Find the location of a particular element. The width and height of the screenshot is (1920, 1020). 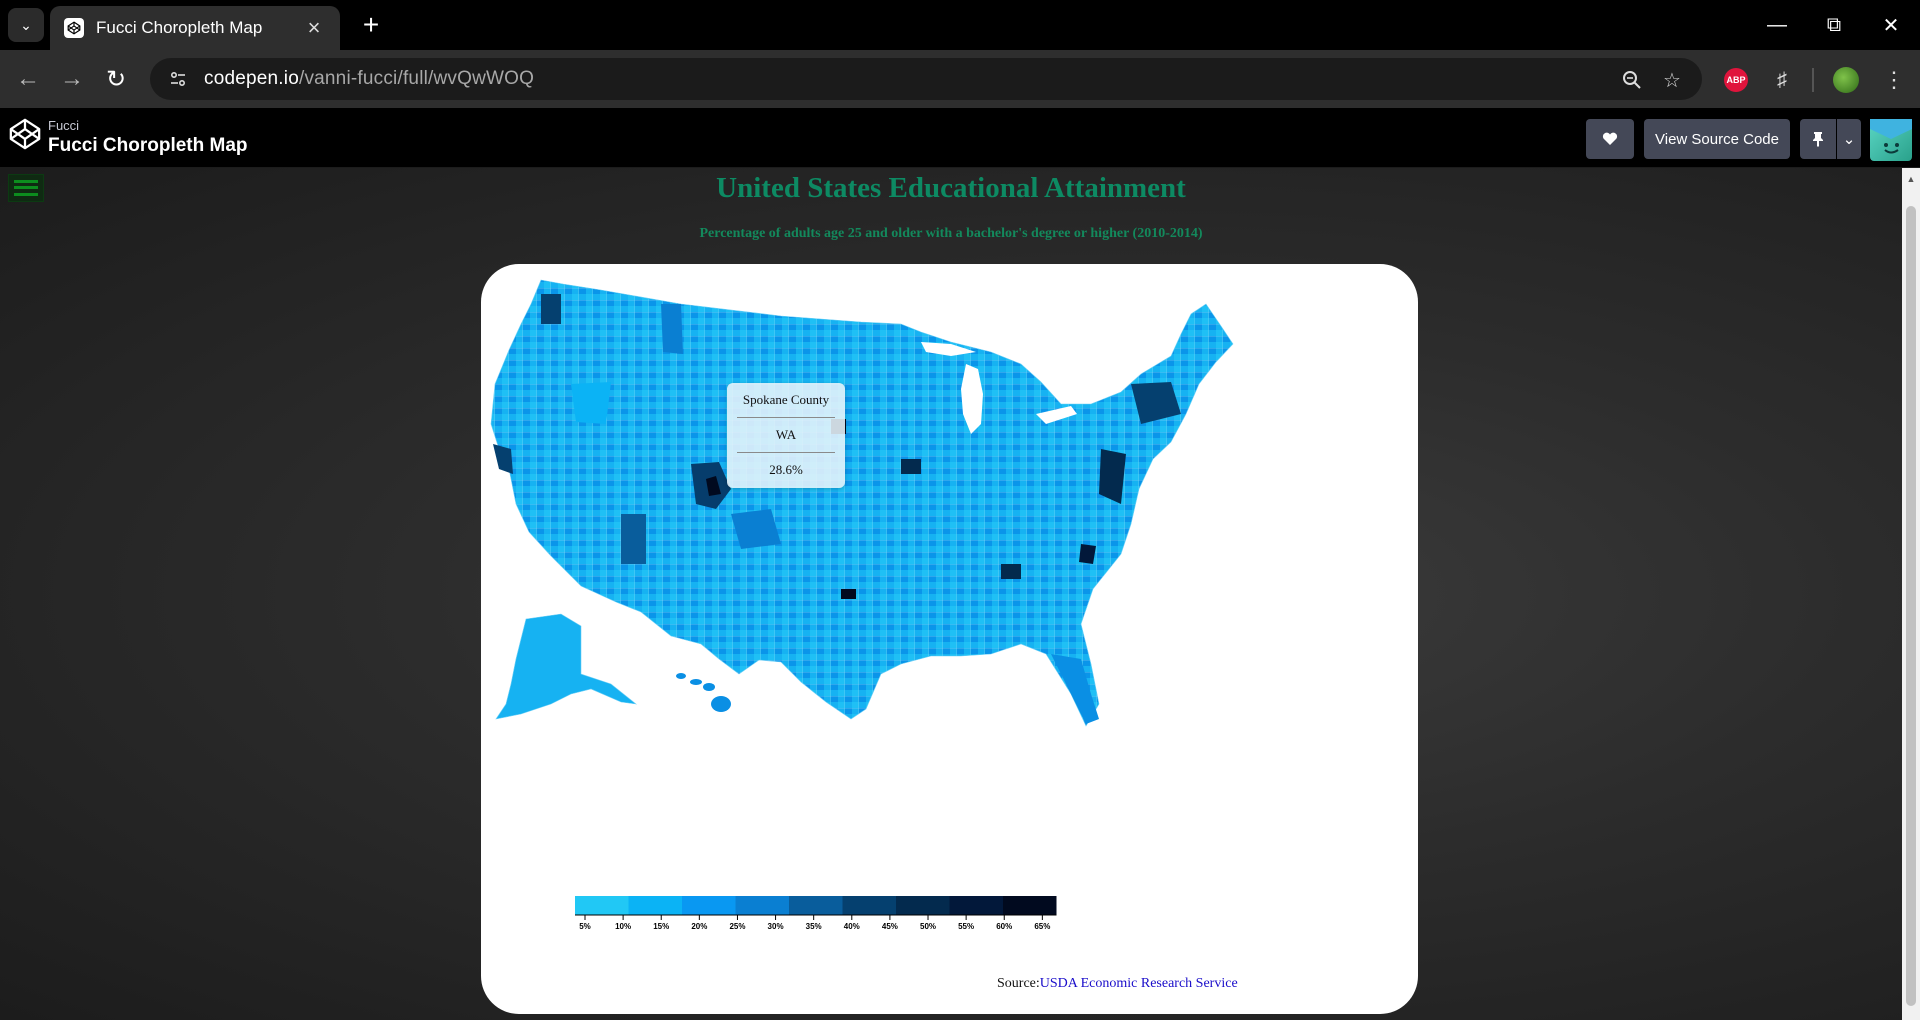

toolbar-divider is located at coordinates (1813, 80).